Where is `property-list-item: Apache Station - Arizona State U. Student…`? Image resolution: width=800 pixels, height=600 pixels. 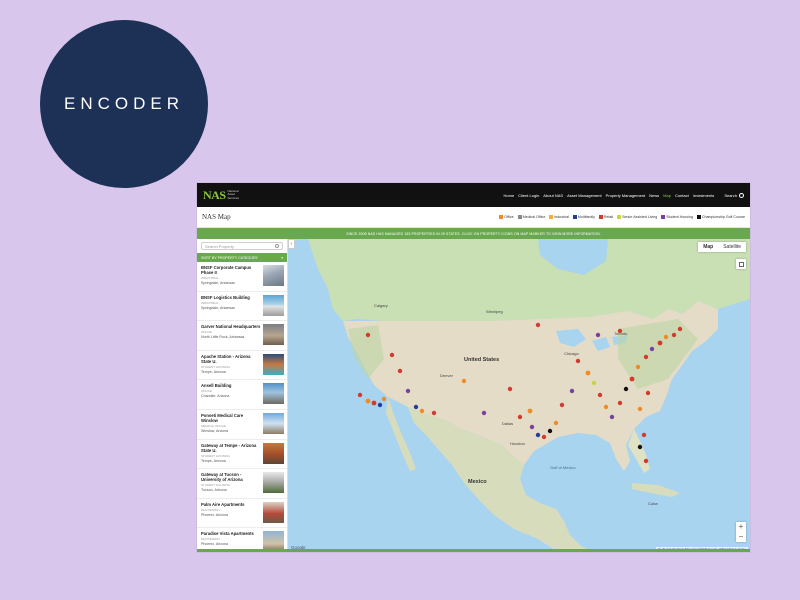
property-list-item: Apache Station - Arizona State U. Student… is located at coordinates (242, 366).